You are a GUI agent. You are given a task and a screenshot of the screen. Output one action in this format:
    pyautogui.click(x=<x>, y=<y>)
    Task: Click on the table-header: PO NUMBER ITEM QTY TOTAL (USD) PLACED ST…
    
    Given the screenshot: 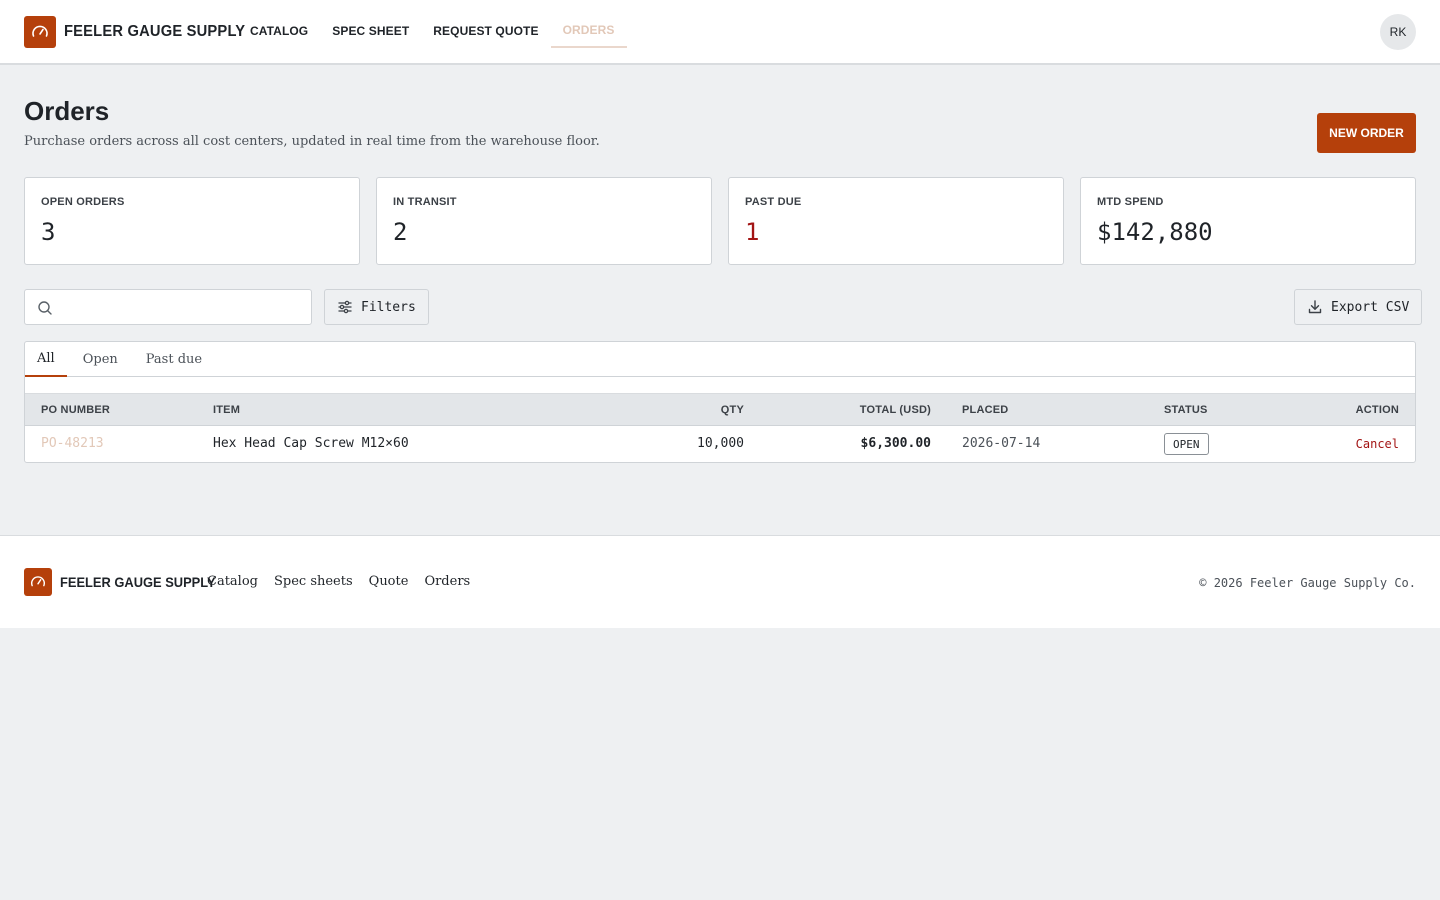 What is the action you would take?
    pyautogui.click(x=720, y=409)
    